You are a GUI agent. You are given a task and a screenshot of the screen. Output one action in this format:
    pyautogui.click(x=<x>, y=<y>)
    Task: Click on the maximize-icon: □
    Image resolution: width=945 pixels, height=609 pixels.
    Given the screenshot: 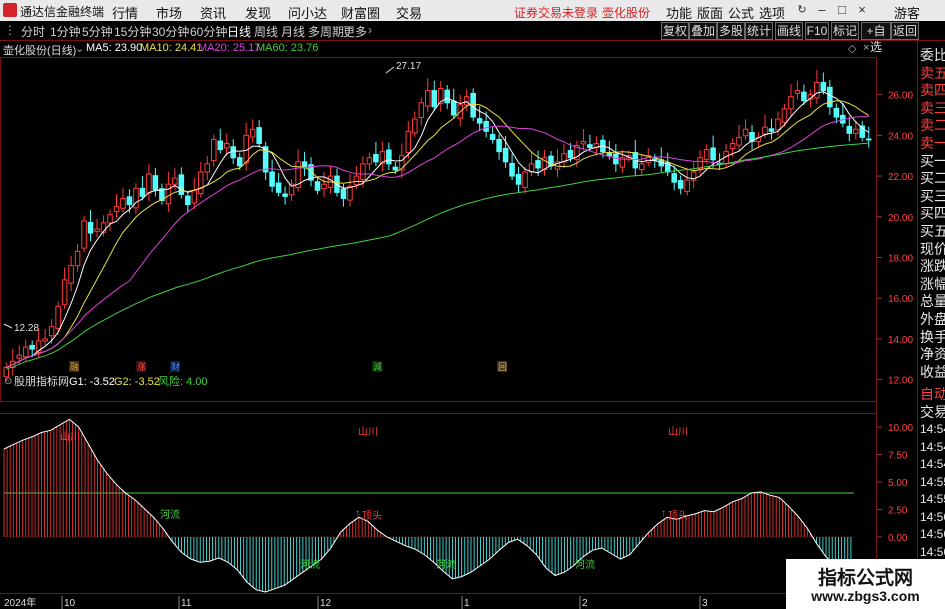 What is the action you would take?
    pyautogui.click(x=842, y=10)
    